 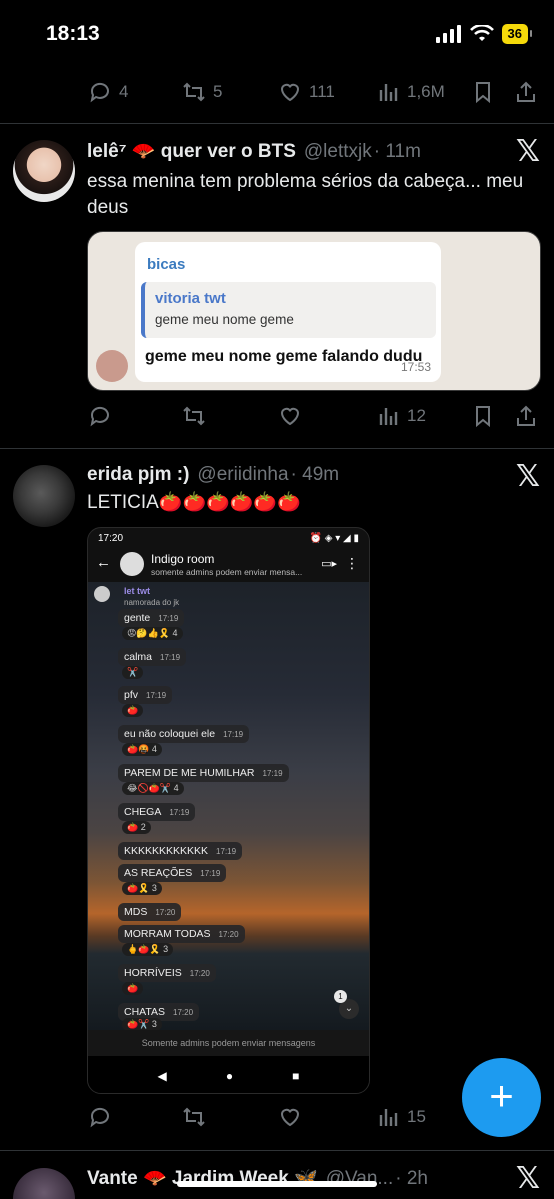 What do you see at coordinates (133, 672) in the screenshot?
I see `message-reactions: ✂️` at bounding box center [133, 672].